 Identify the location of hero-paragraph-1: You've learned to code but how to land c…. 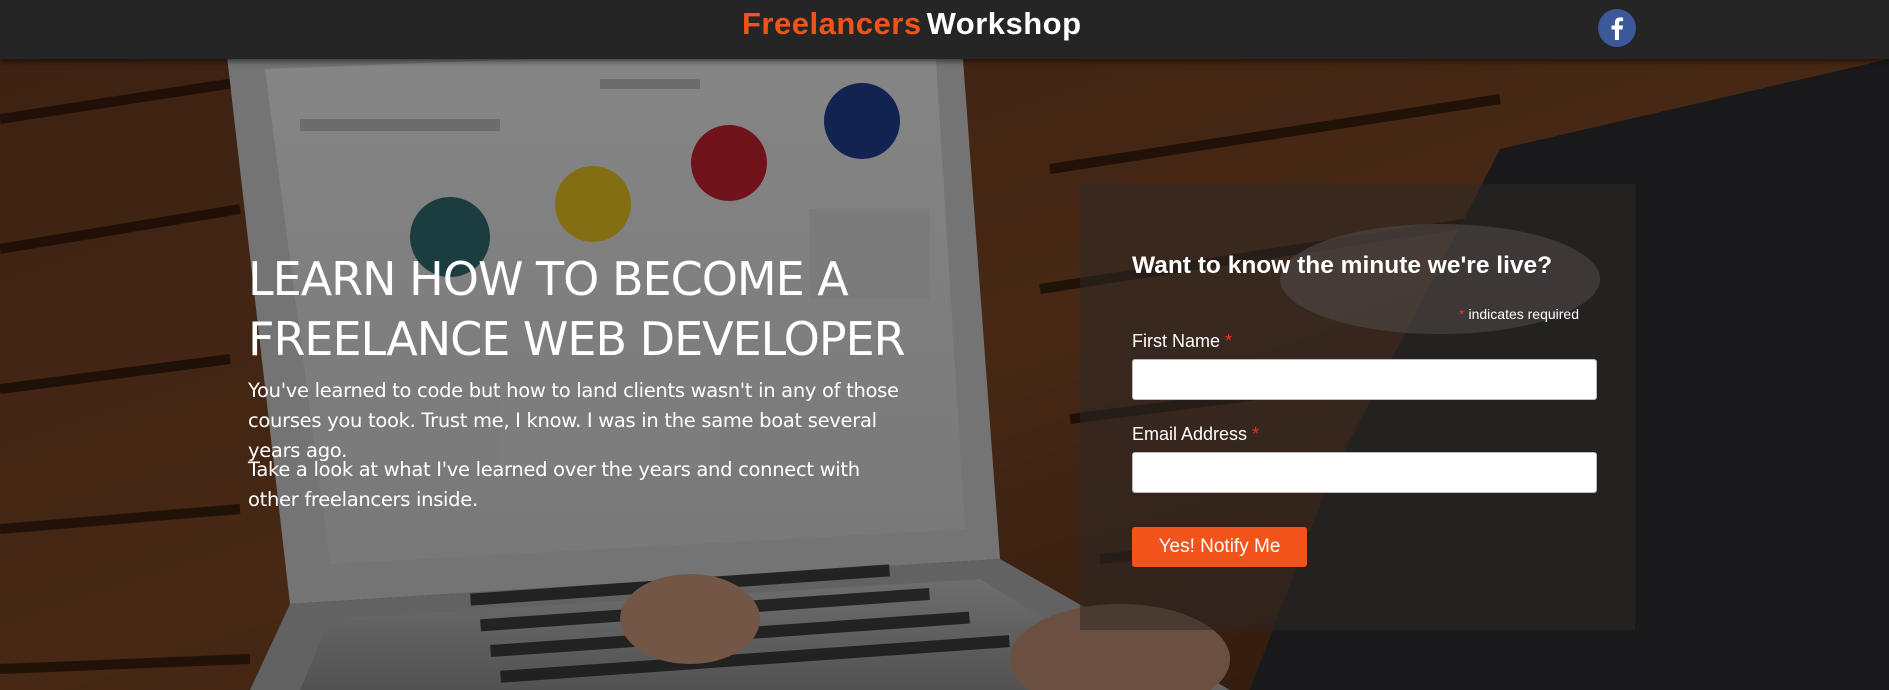
(573, 420).